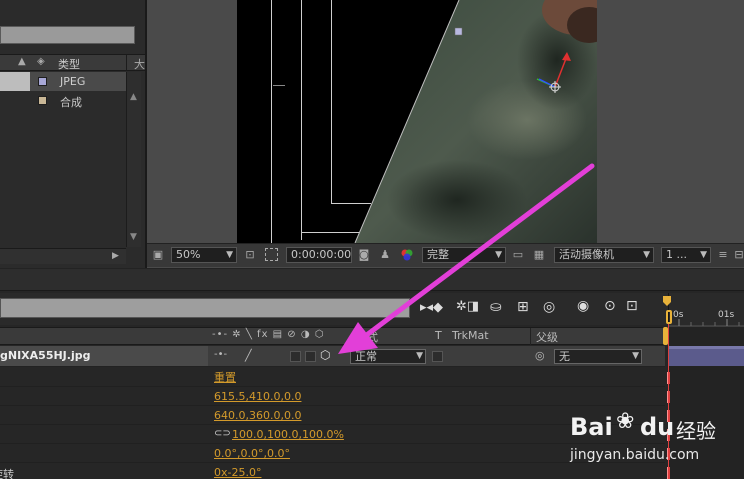  I want to click on layer-row: gNIXA55HJ.jpg -•- ╱ ⬡ 正常 ▼ ◎ 无 ▼, so click(332, 356).